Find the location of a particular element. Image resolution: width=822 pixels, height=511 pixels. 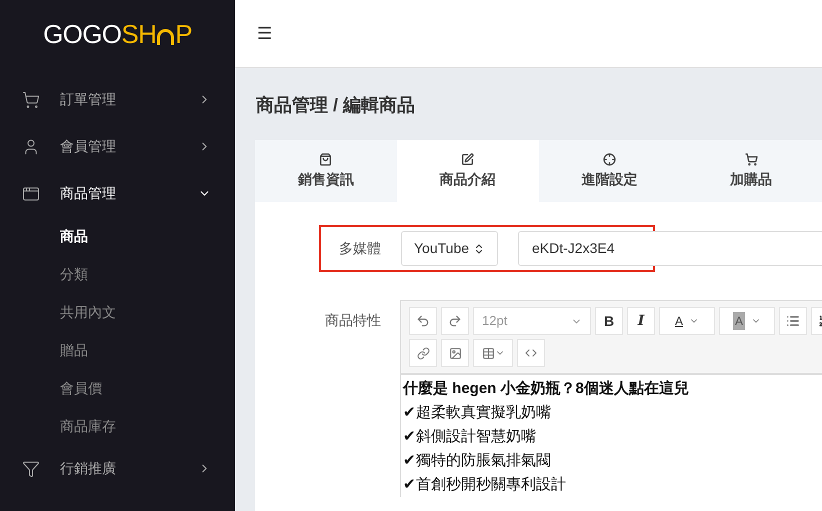

submenu-item: 會員價 is located at coordinates (117, 388).